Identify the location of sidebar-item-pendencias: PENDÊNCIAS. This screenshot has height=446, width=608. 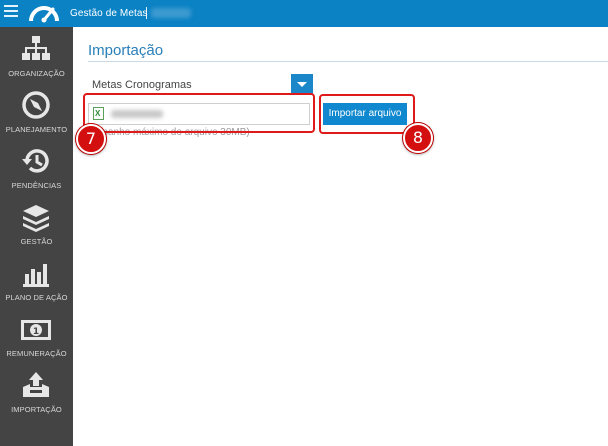
(36, 169).